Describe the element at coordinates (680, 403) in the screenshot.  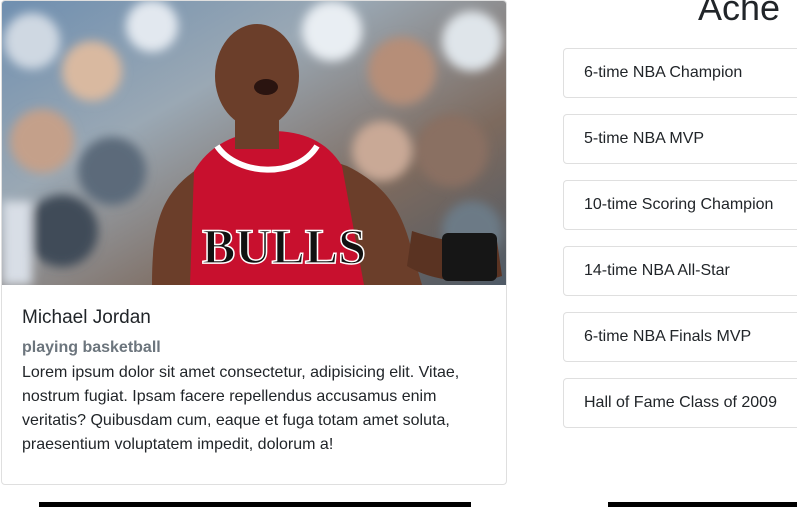
I see `list-item: Hall of Fame Class of 2009` at that location.